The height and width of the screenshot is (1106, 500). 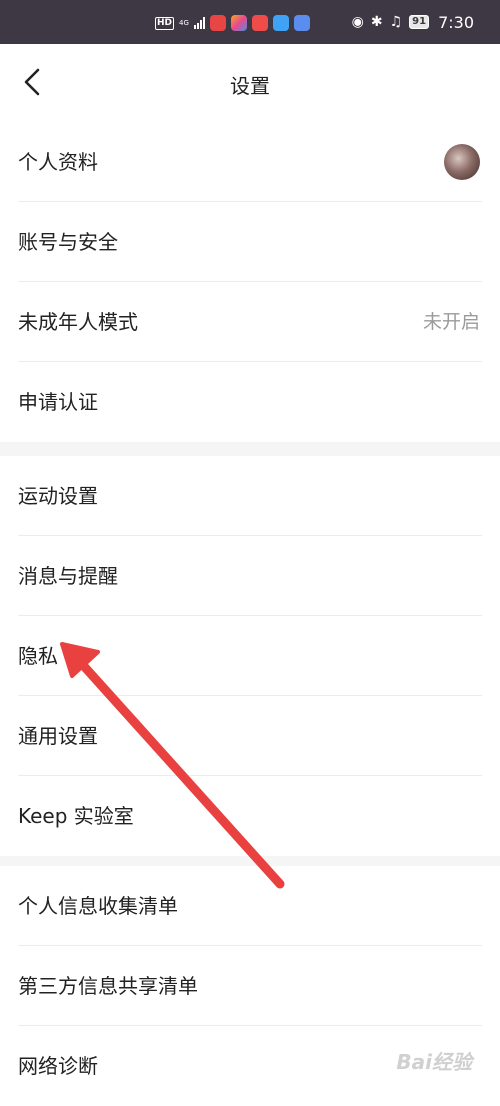 I want to click on section-gap, so click(x=250, y=449).